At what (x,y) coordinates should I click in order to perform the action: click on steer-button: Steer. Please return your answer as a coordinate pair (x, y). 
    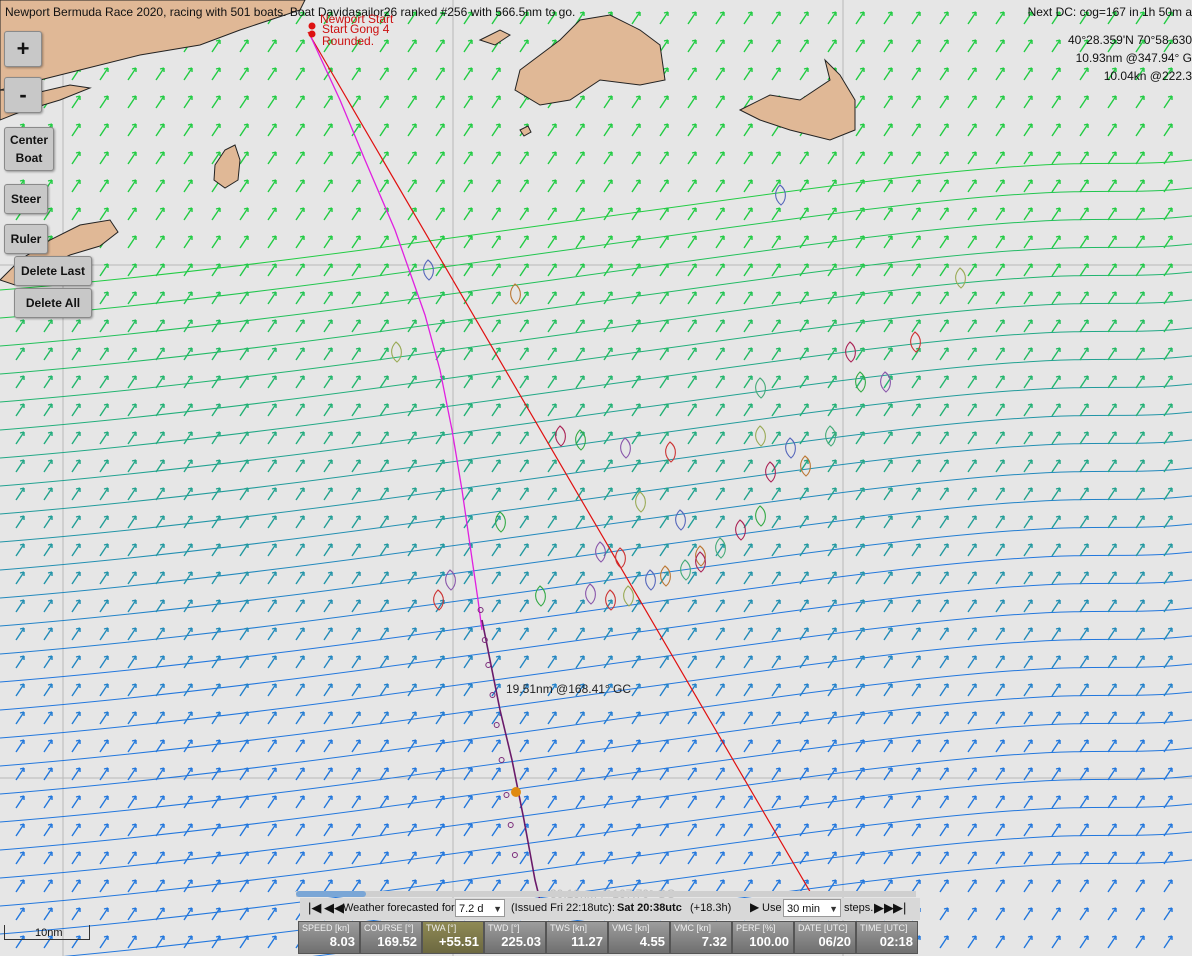
    Looking at the image, I should click on (26, 199).